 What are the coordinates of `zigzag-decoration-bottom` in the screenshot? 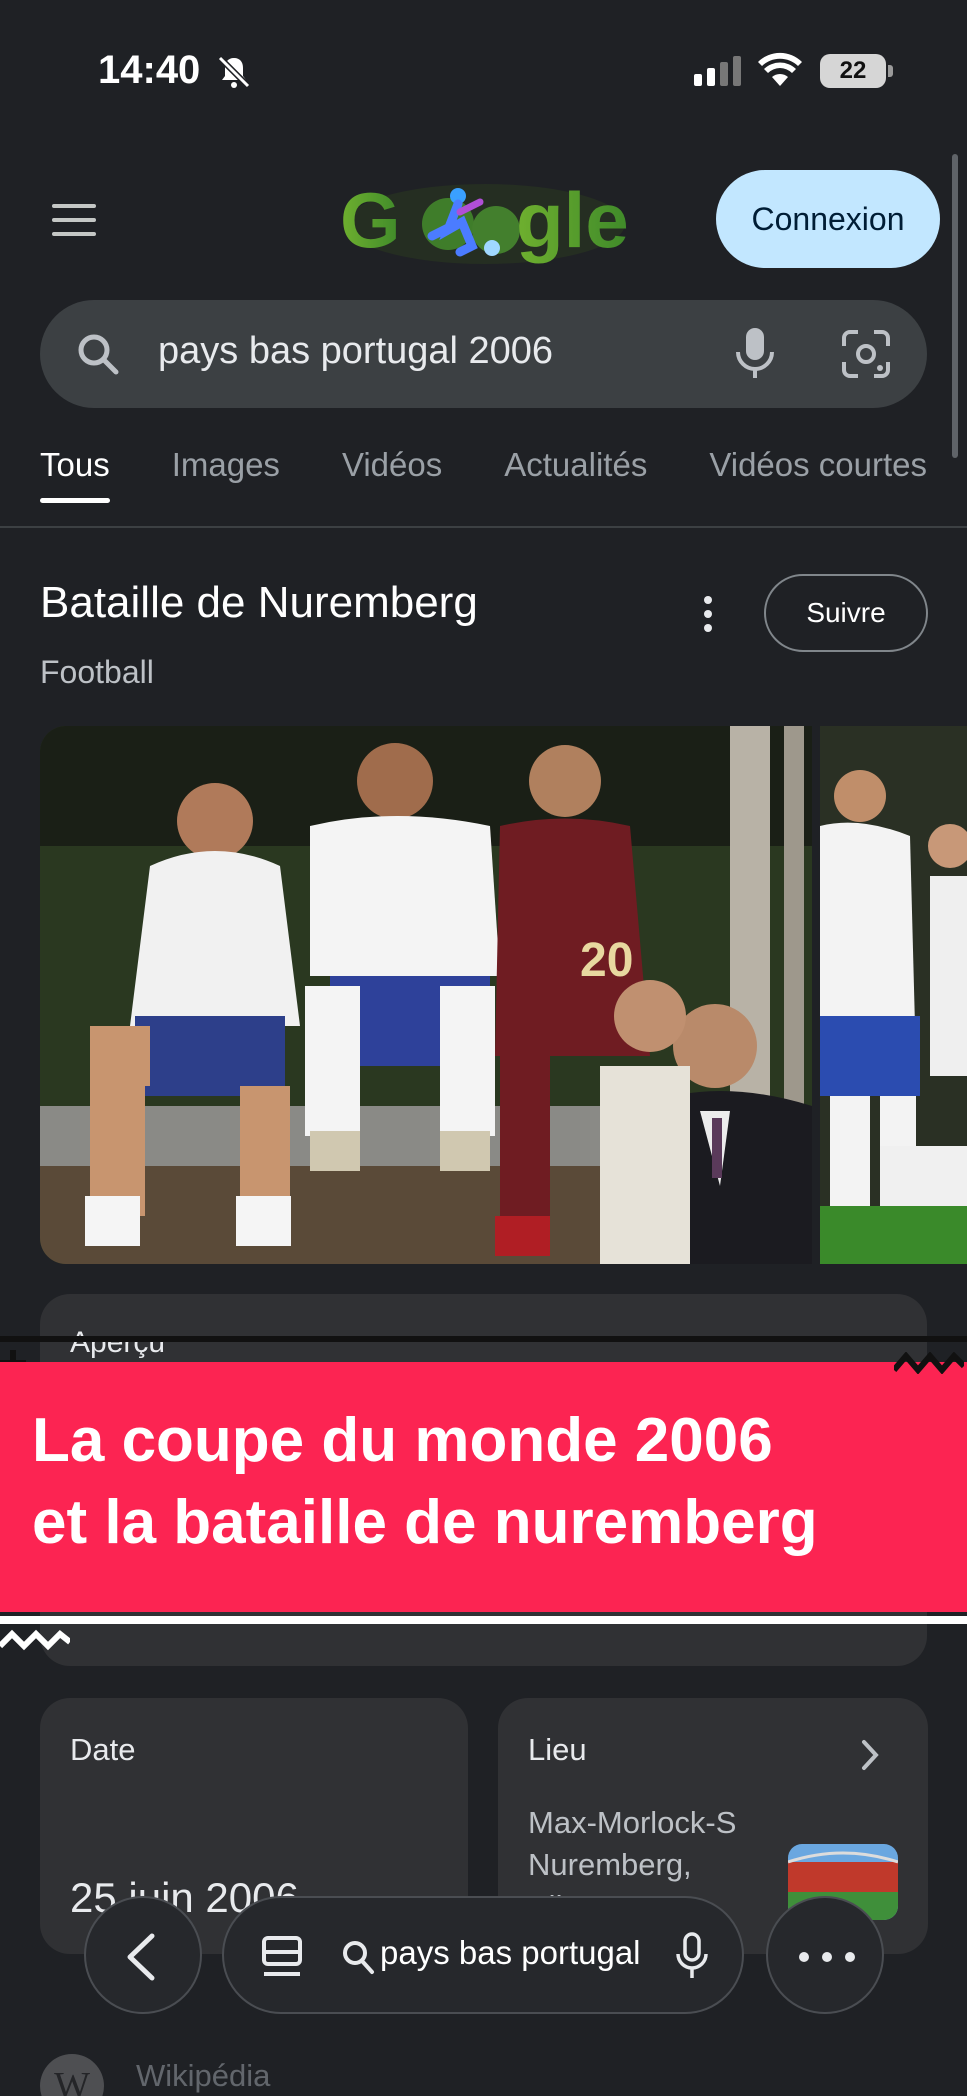 It's located at (35, 1640).